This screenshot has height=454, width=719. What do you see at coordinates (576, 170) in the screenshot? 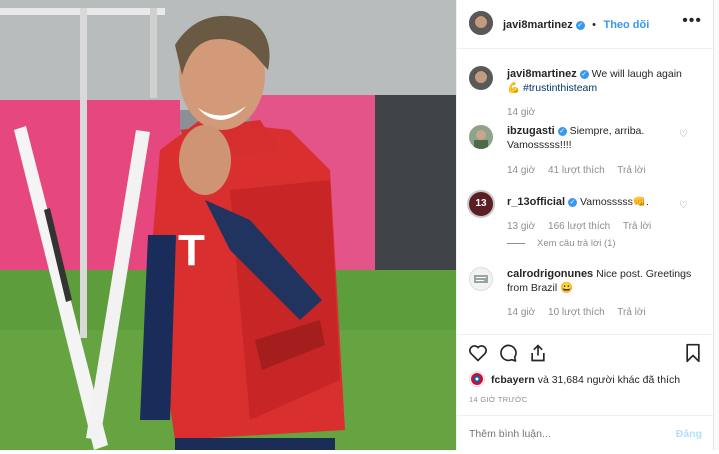
I see `comment-likes: 41 lượt thích` at bounding box center [576, 170].